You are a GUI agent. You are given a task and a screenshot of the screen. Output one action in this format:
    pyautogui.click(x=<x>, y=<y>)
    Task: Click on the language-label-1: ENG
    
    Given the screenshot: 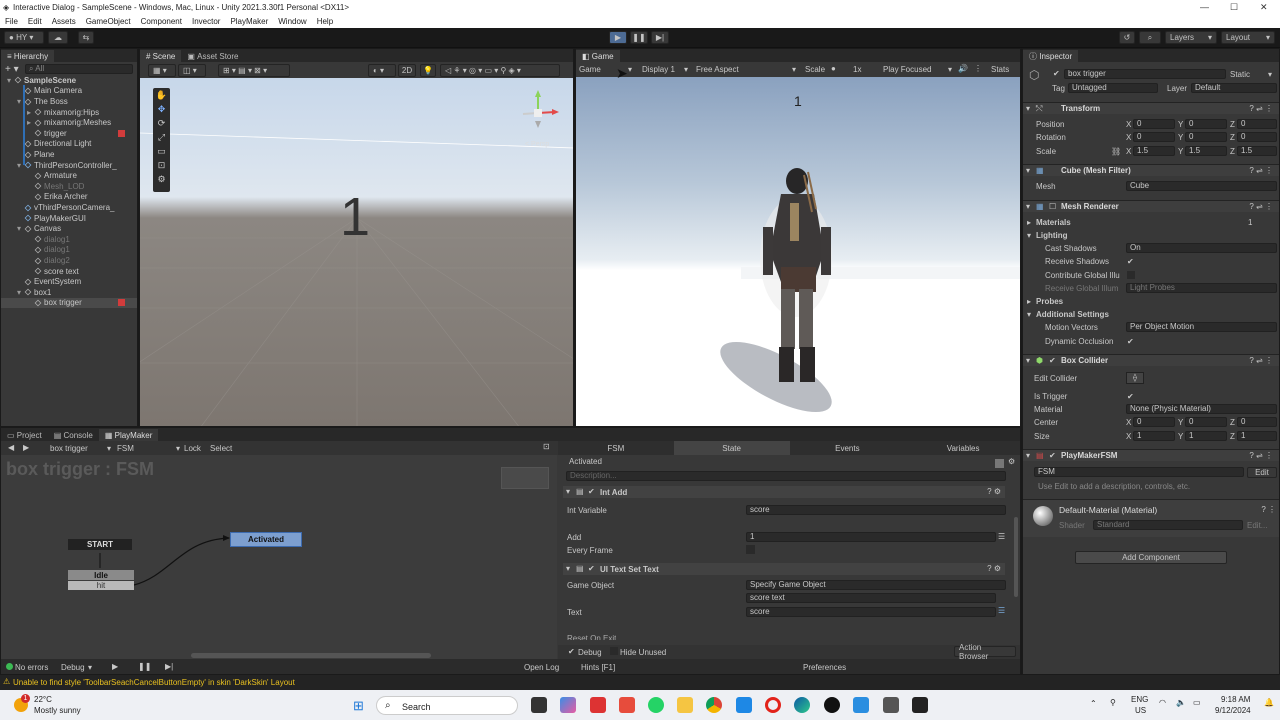 What is the action you would take?
    pyautogui.click(x=1139, y=699)
    